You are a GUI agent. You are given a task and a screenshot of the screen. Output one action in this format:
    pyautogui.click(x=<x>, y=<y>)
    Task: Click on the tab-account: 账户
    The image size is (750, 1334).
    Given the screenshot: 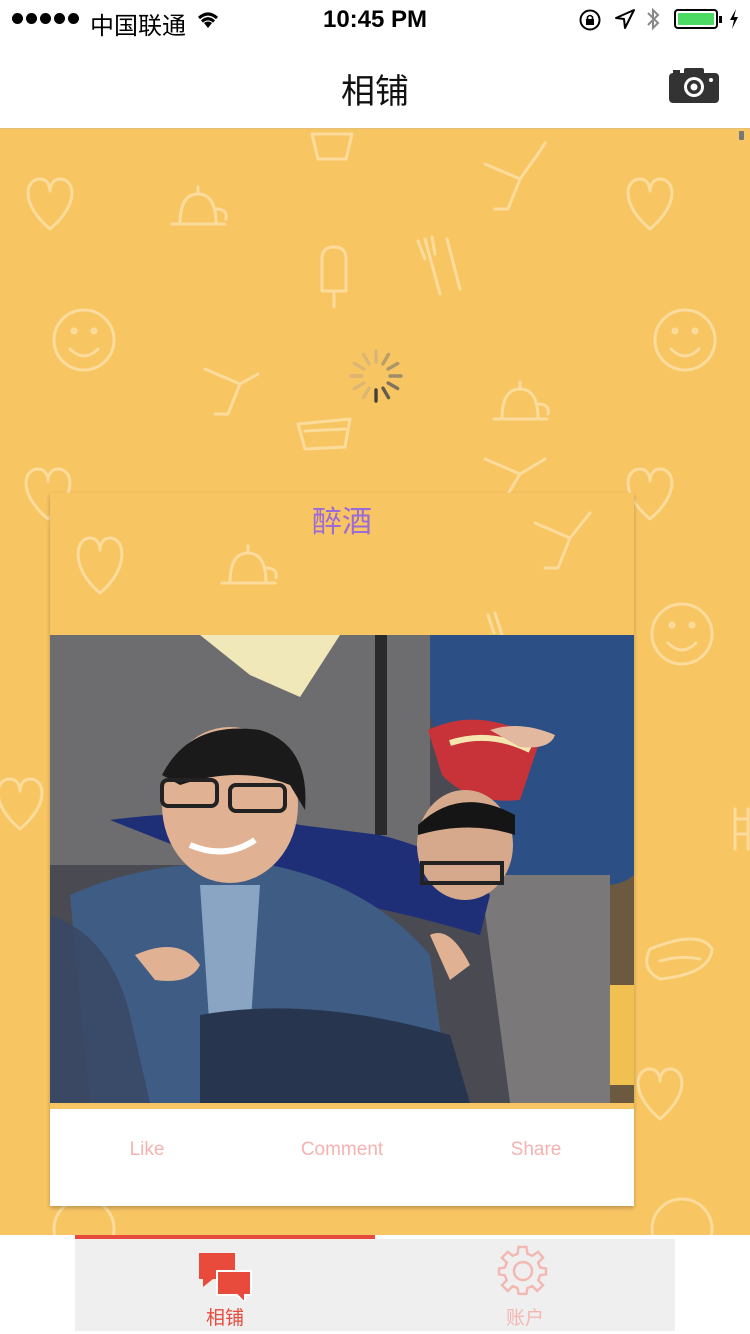 What is the action you would take?
    pyautogui.click(x=525, y=1285)
    